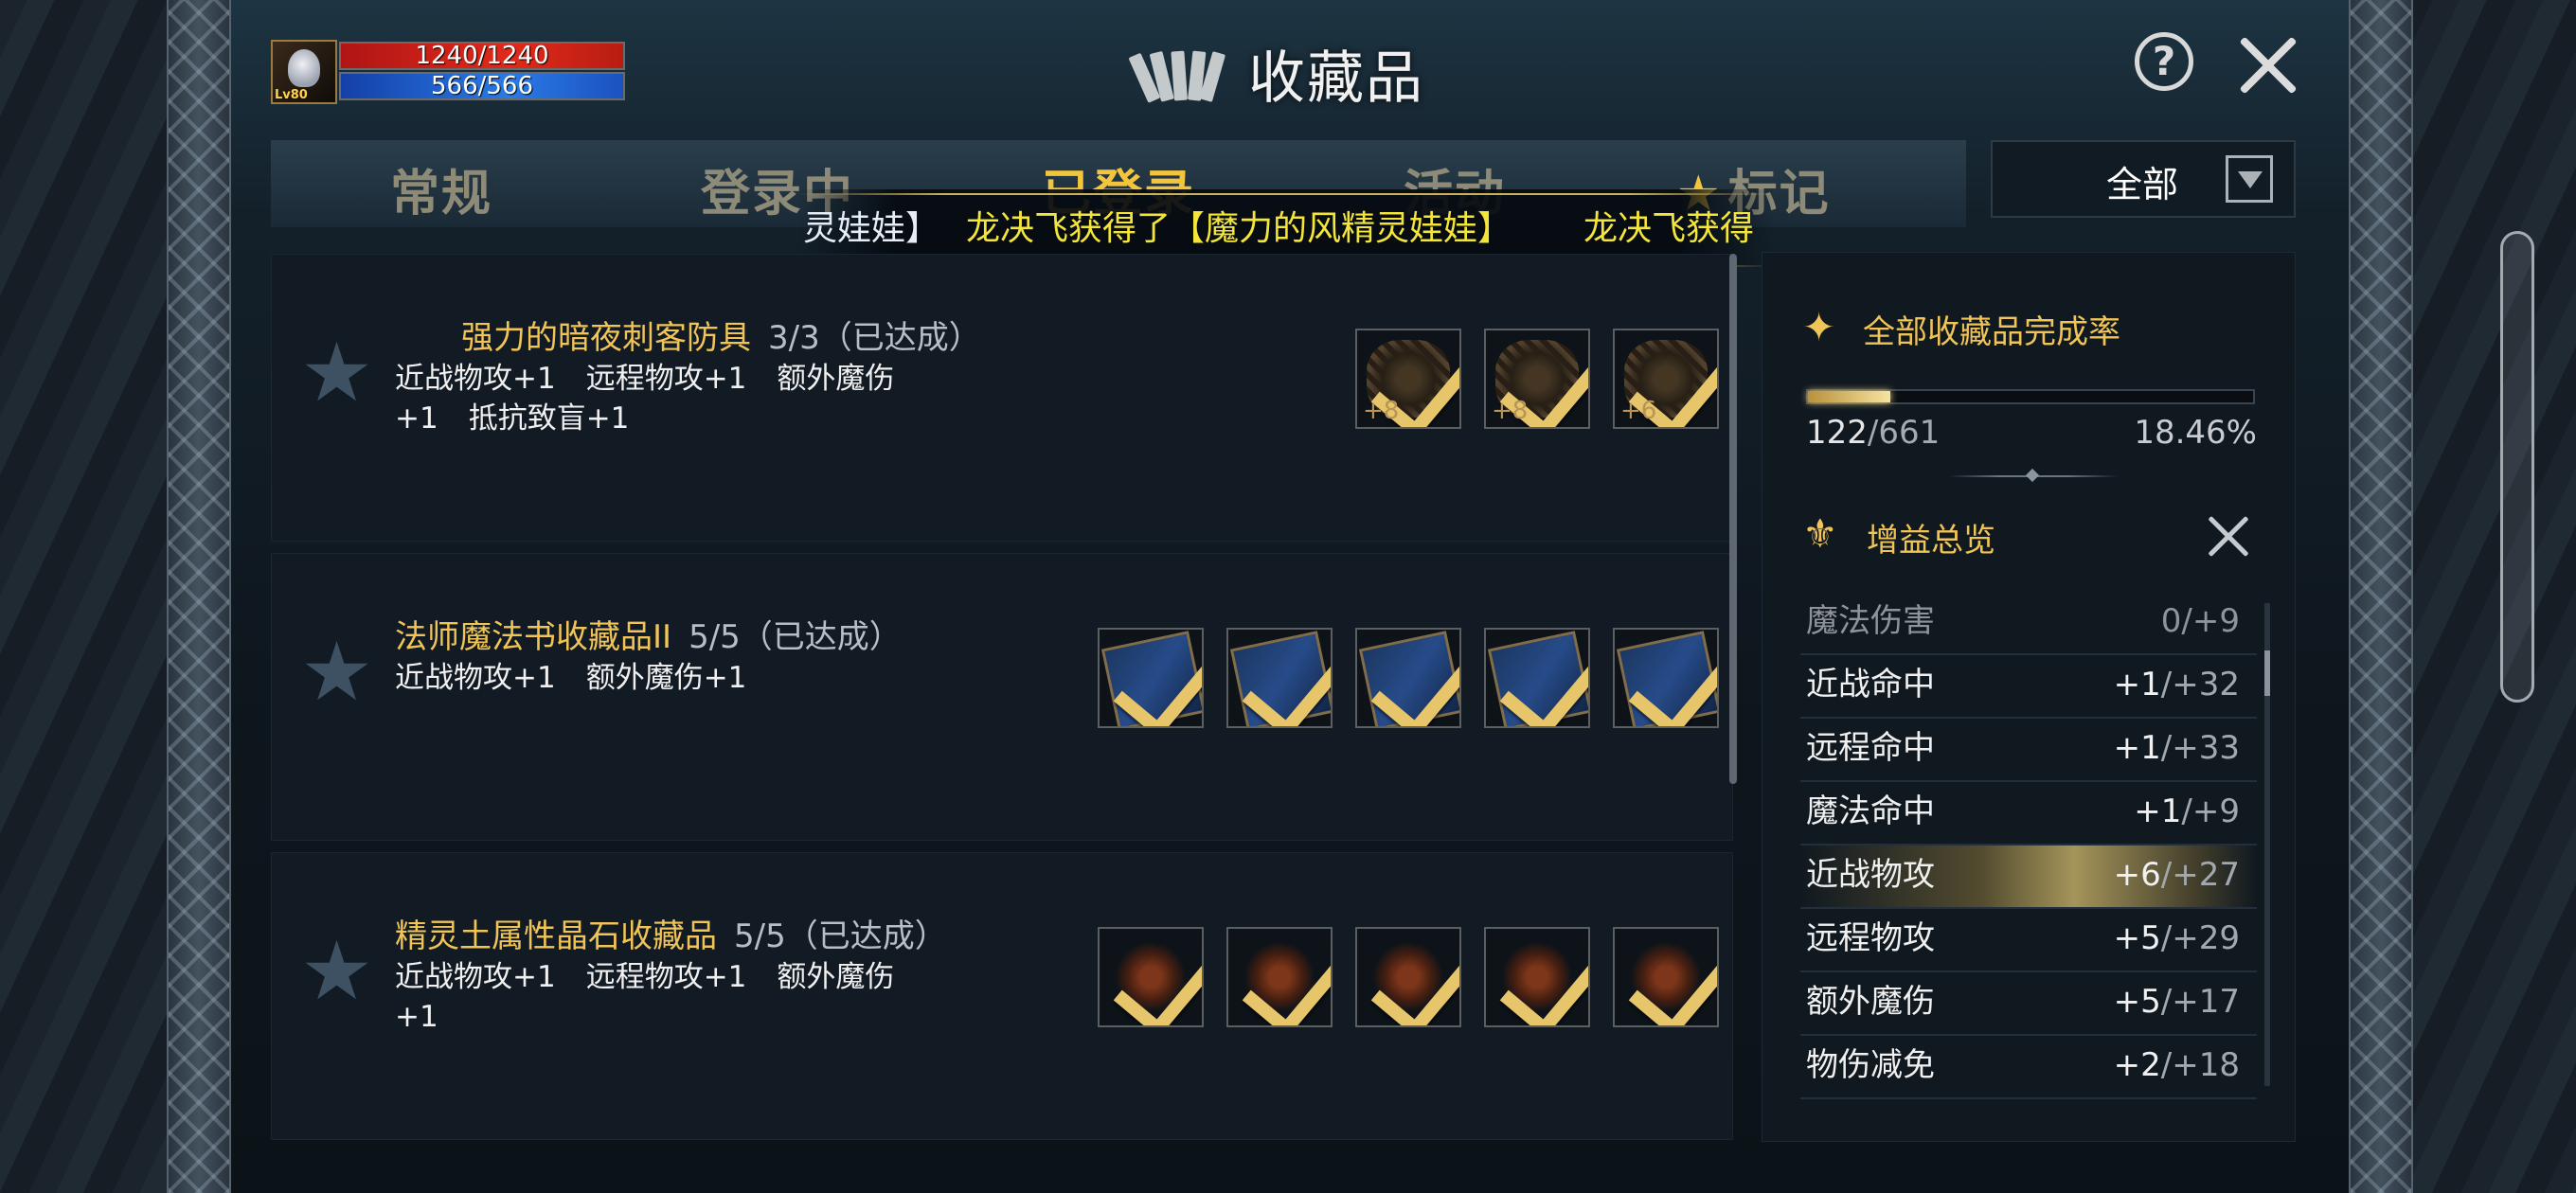 This screenshot has height=1193, width=2576. I want to click on collection-effects: 近战物攻+1 远程物攻+1 额外魔伤+1, so click(660, 997).